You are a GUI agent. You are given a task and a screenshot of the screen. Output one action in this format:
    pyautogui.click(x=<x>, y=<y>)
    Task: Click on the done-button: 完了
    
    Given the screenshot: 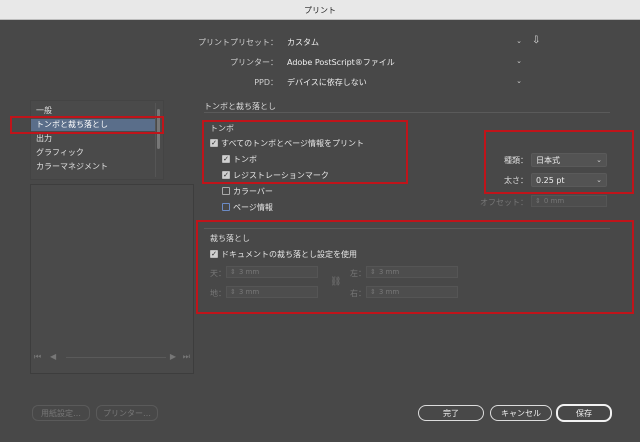 What is the action you would take?
    pyautogui.click(x=451, y=413)
    